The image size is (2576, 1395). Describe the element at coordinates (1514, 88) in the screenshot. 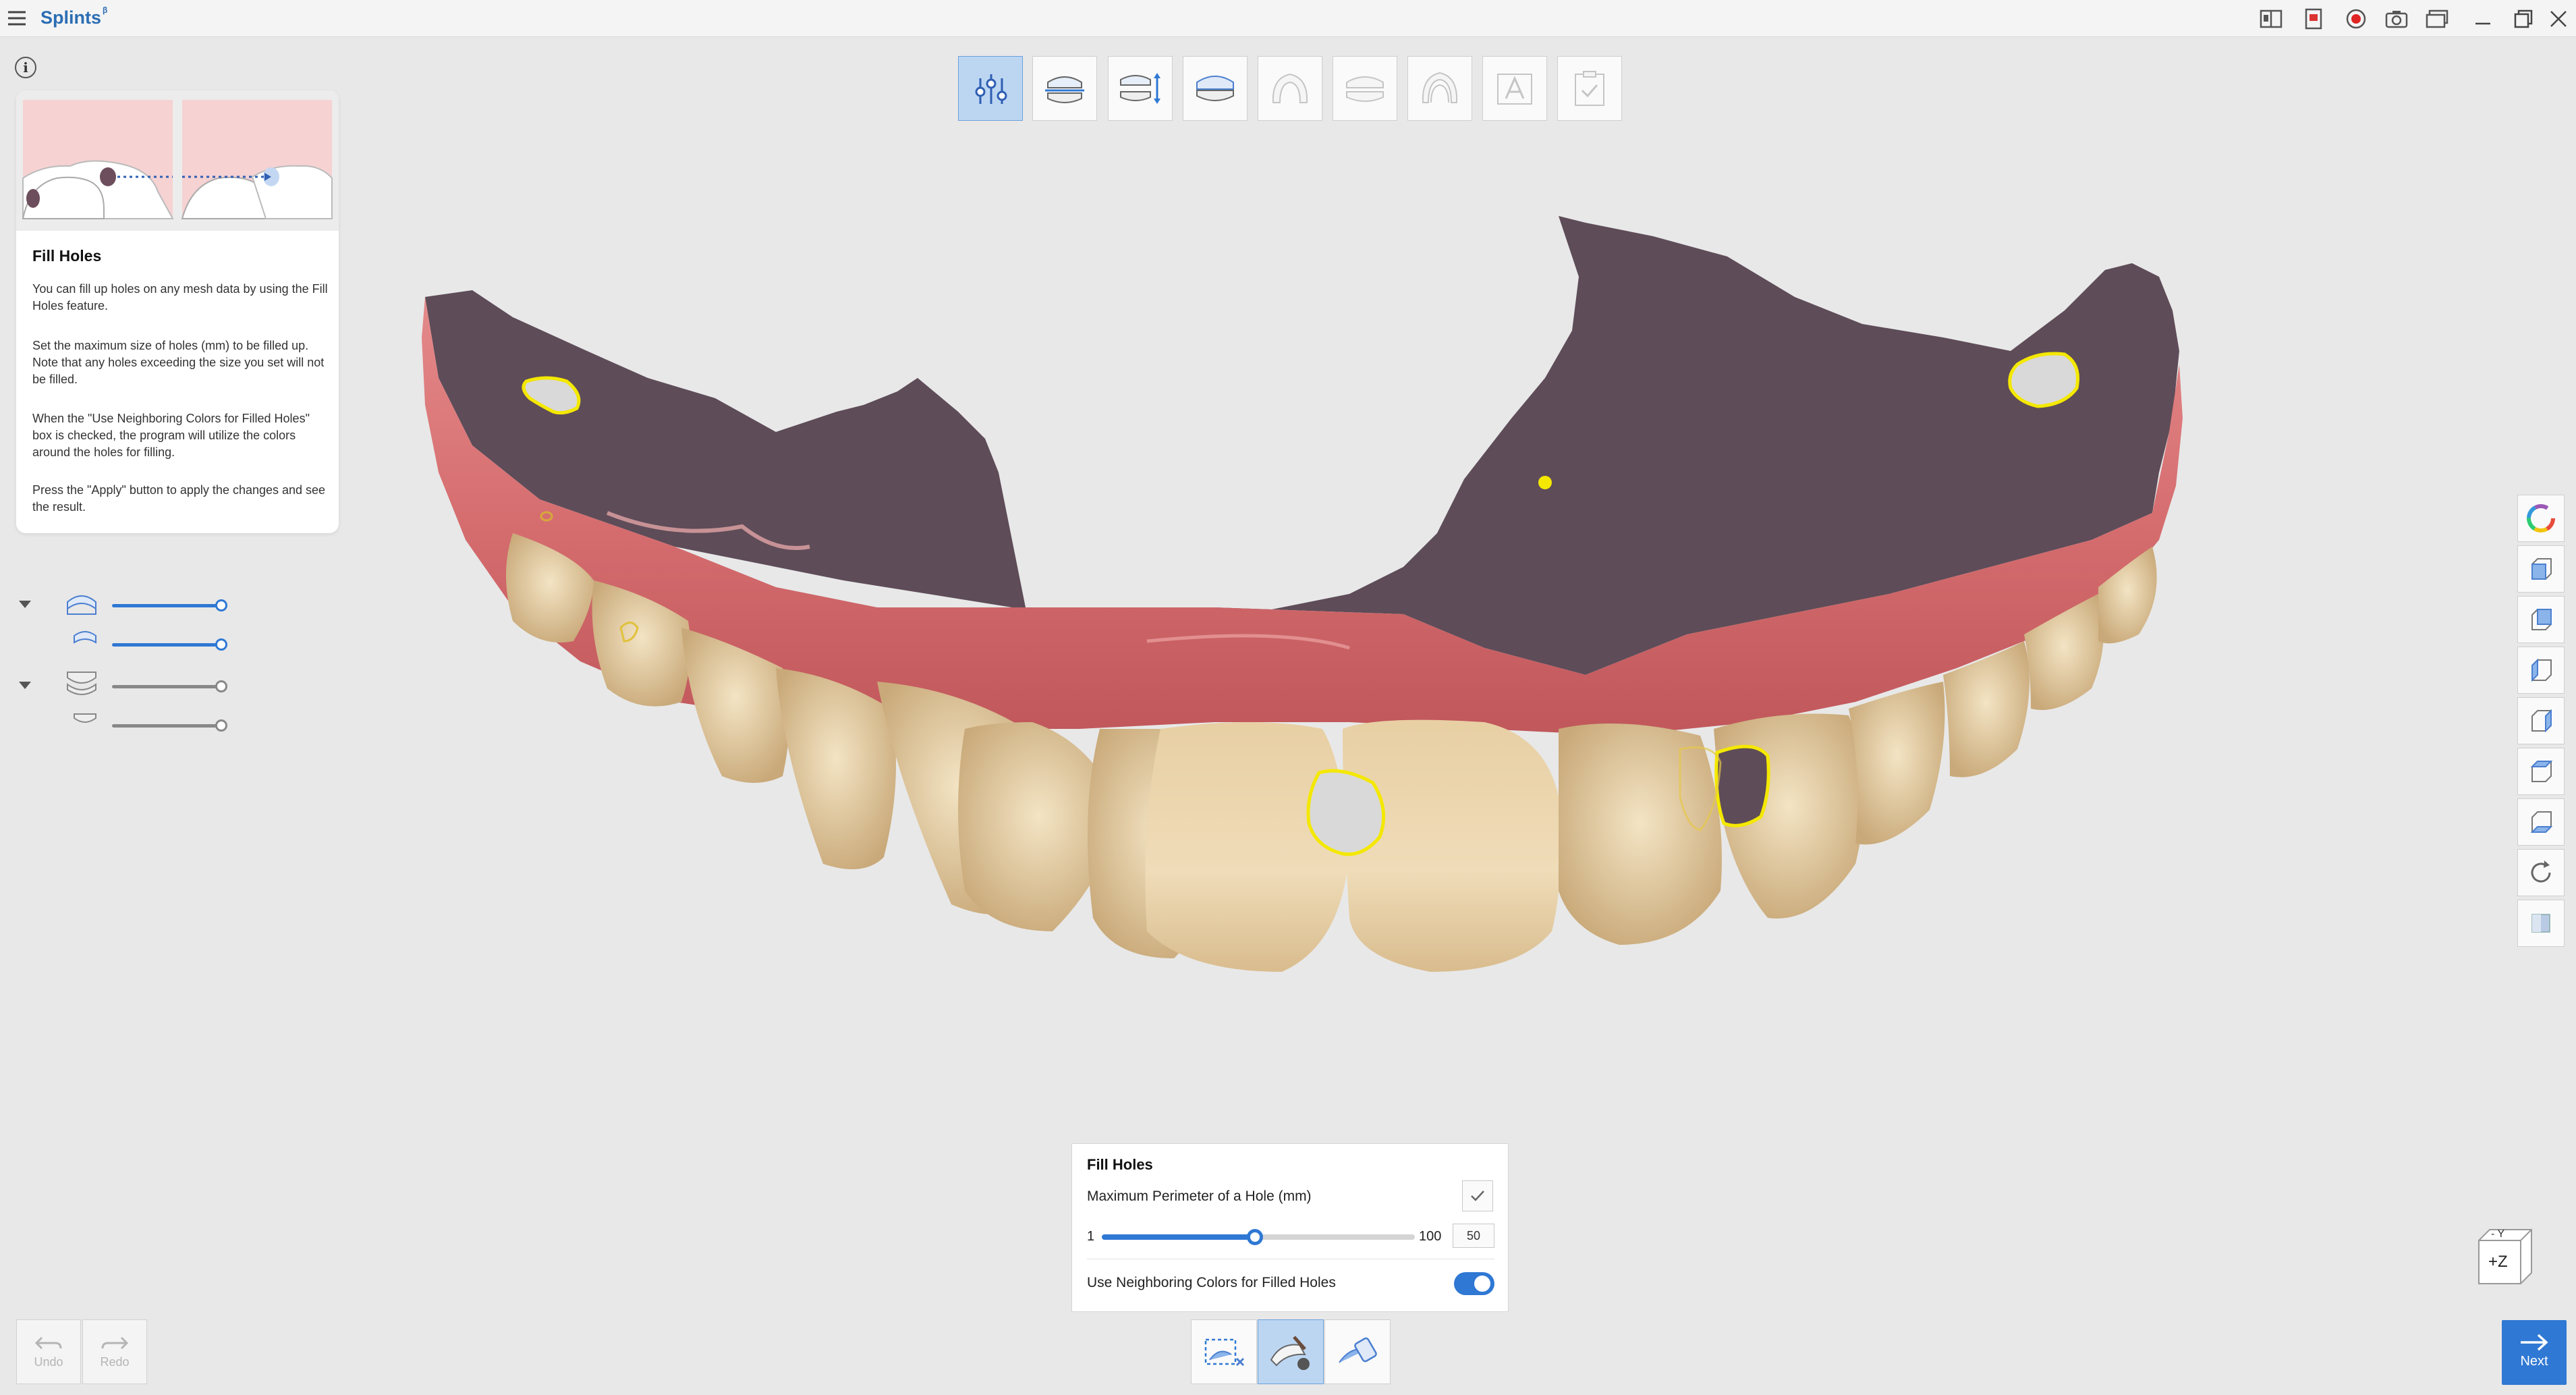

I see `text-tool` at that location.